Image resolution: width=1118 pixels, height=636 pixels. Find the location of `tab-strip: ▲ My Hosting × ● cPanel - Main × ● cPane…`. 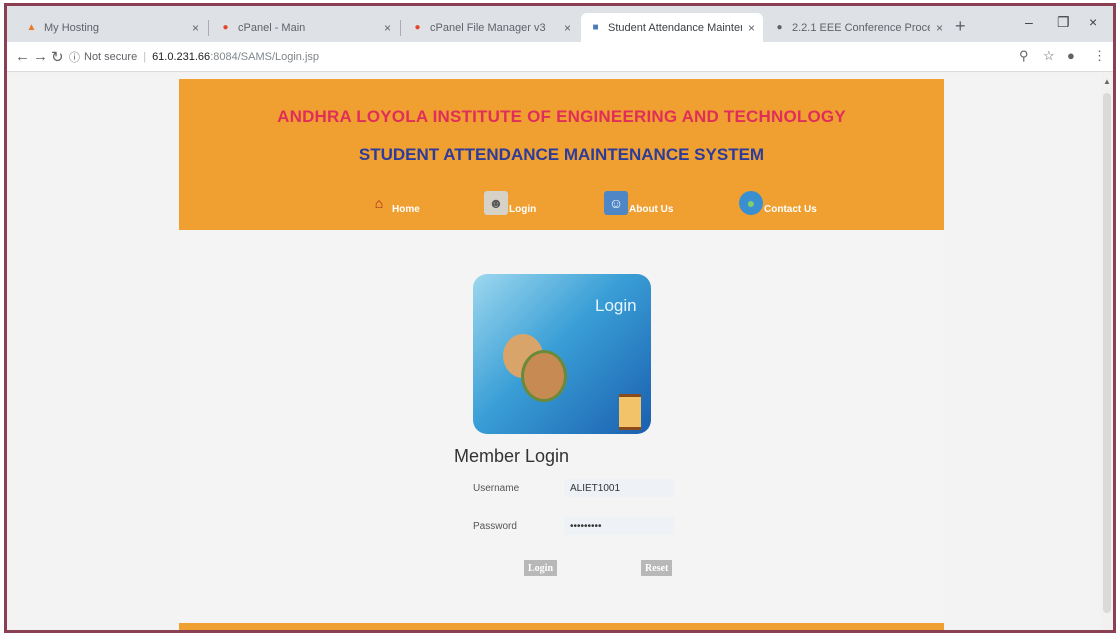

tab-strip: ▲ My Hosting × ● cPanel - Main × ● cPane… is located at coordinates (560, 24).